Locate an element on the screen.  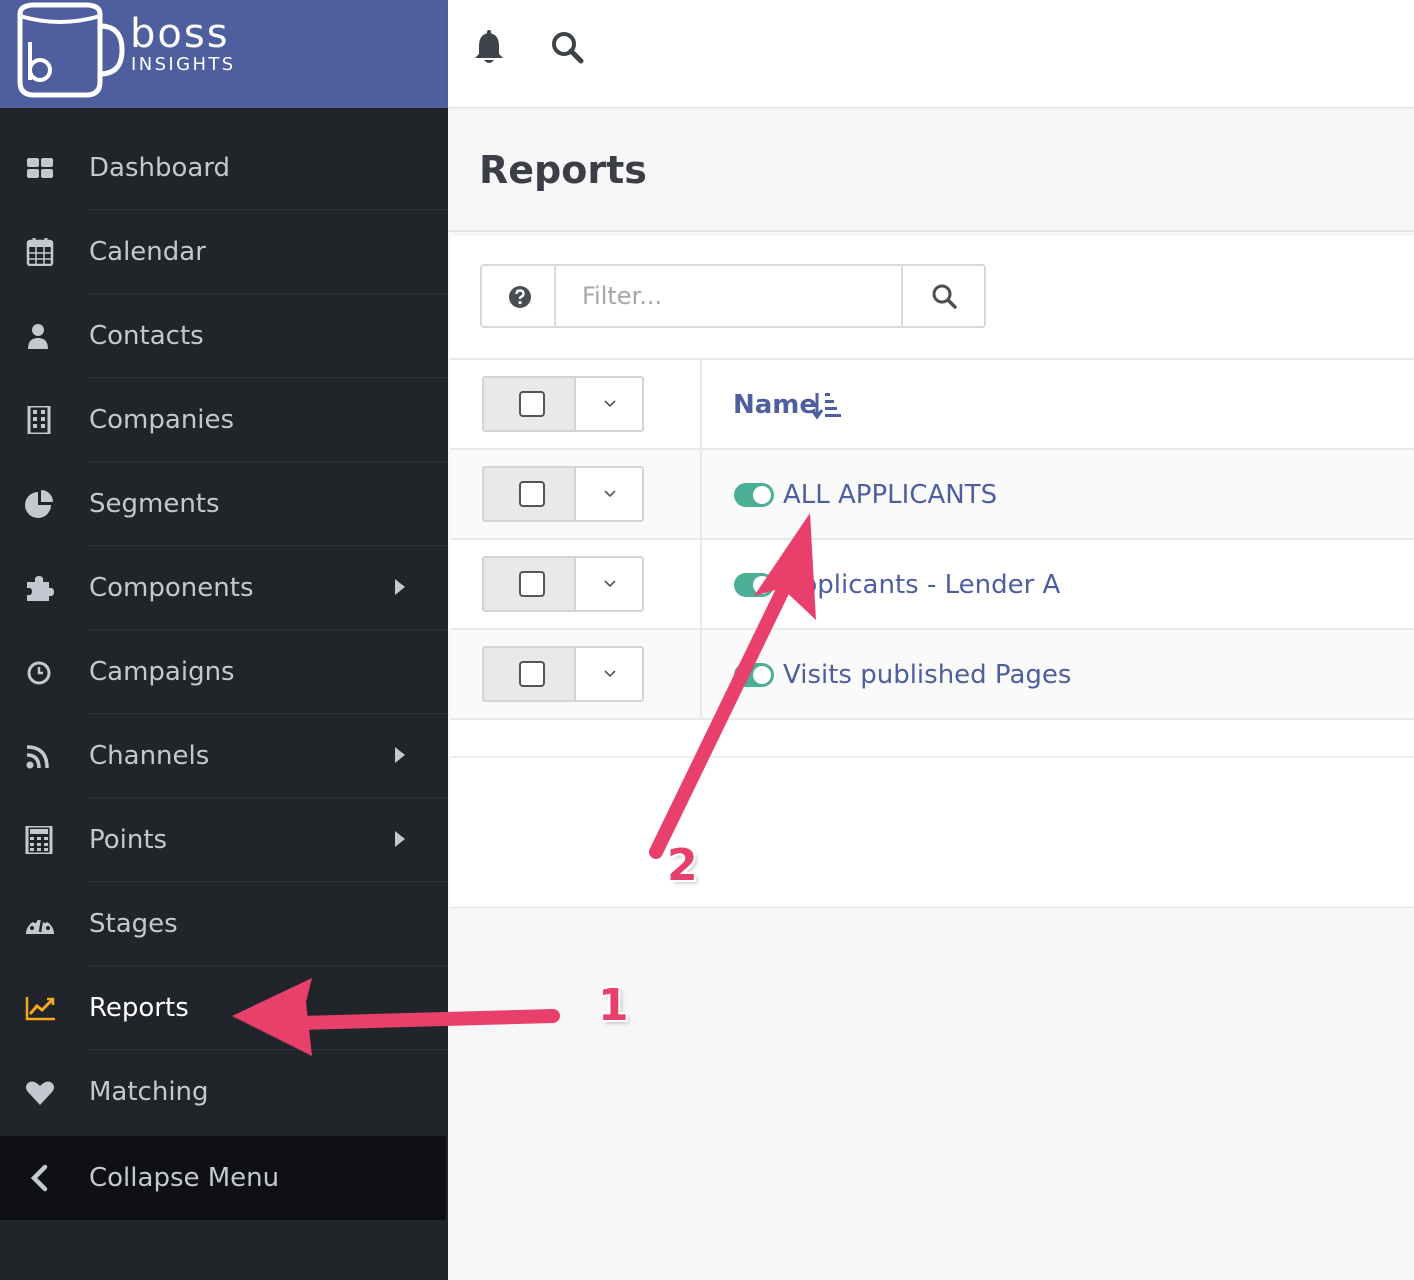
collapse-menu-button: Collapse Menu is located at coordinates (223, 1178).